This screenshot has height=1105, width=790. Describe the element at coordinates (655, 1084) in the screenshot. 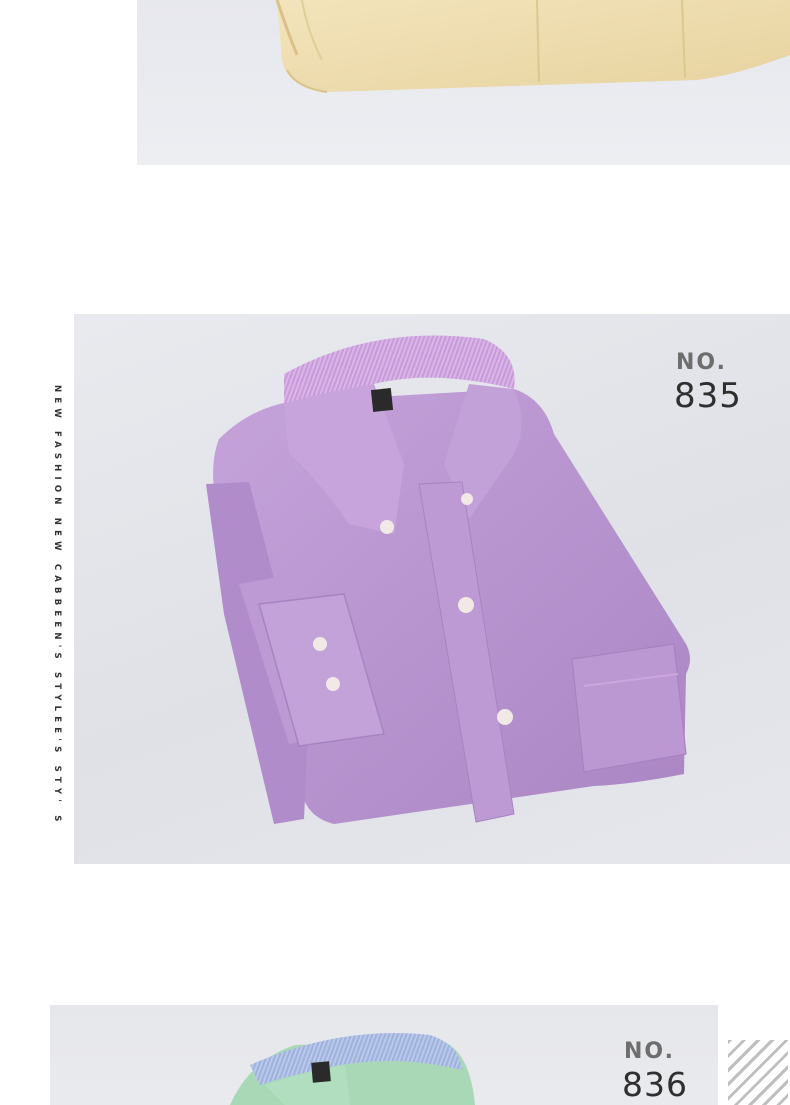

I see `product-number: 836` at that location.